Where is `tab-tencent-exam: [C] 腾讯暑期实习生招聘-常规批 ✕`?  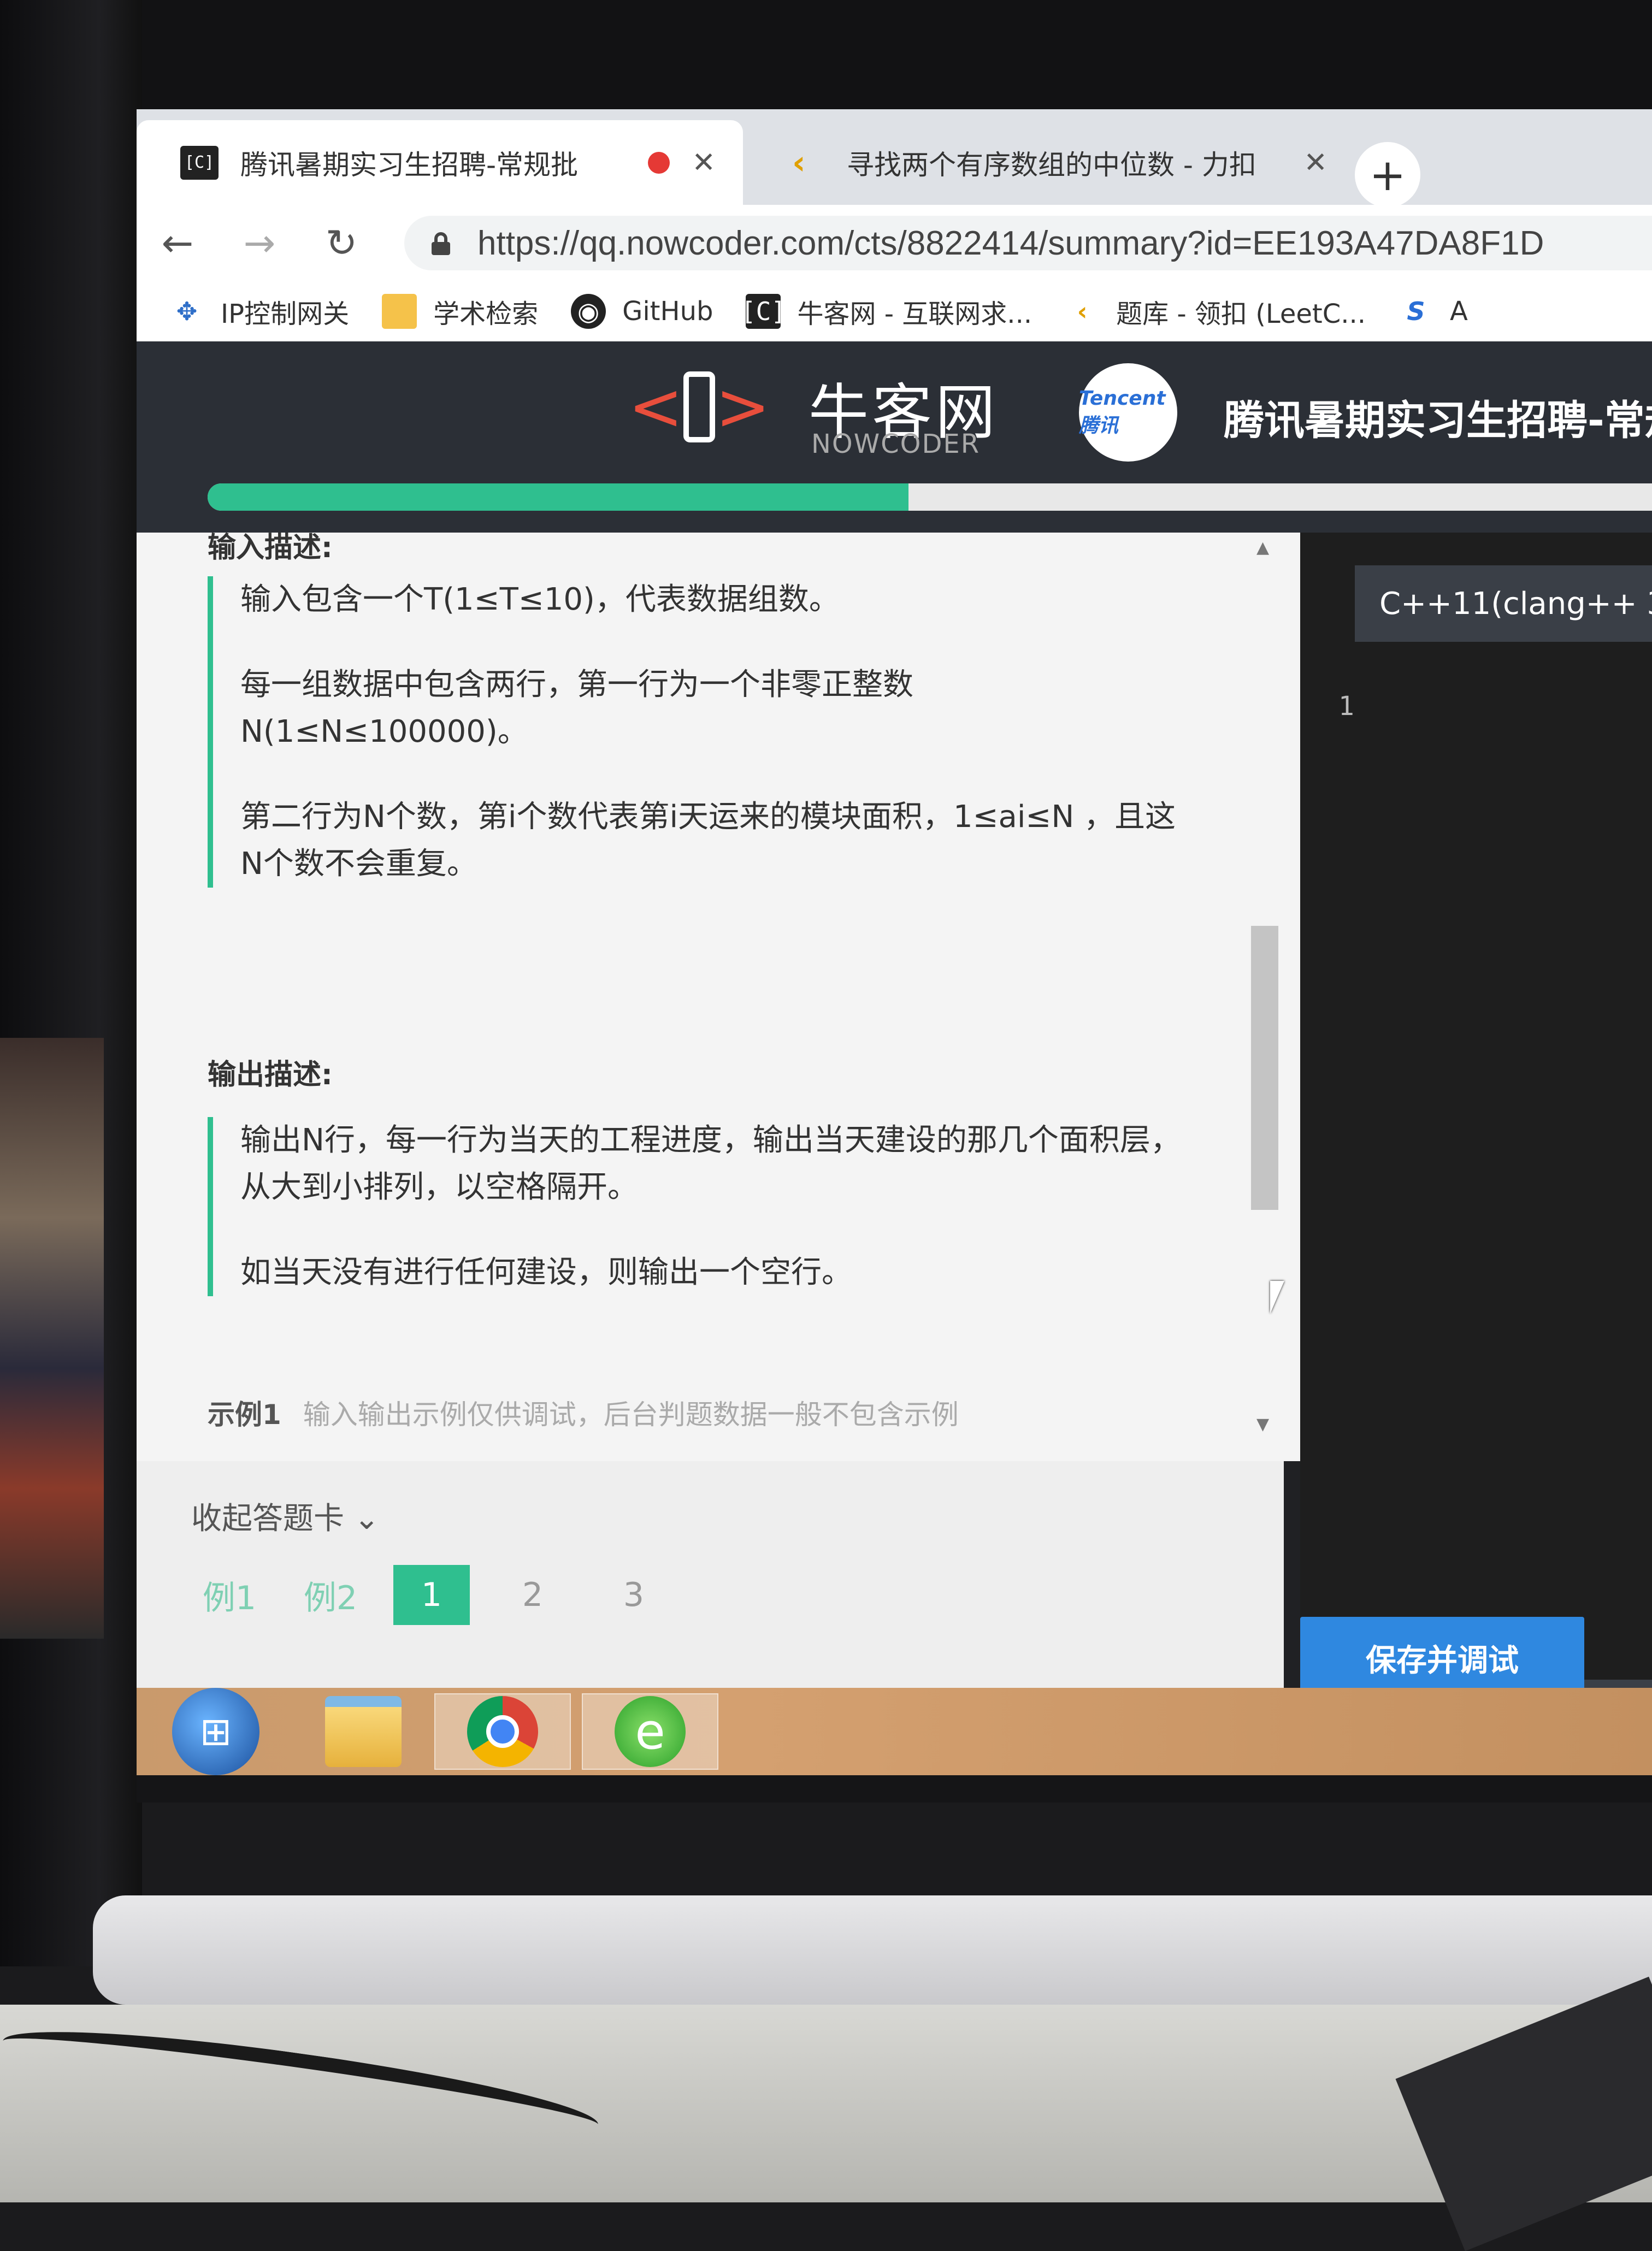 tab-tencent-exam: [C] 腾讯暑期实习生招聘-常规批 ✕ is located at coordinates (440, 162).